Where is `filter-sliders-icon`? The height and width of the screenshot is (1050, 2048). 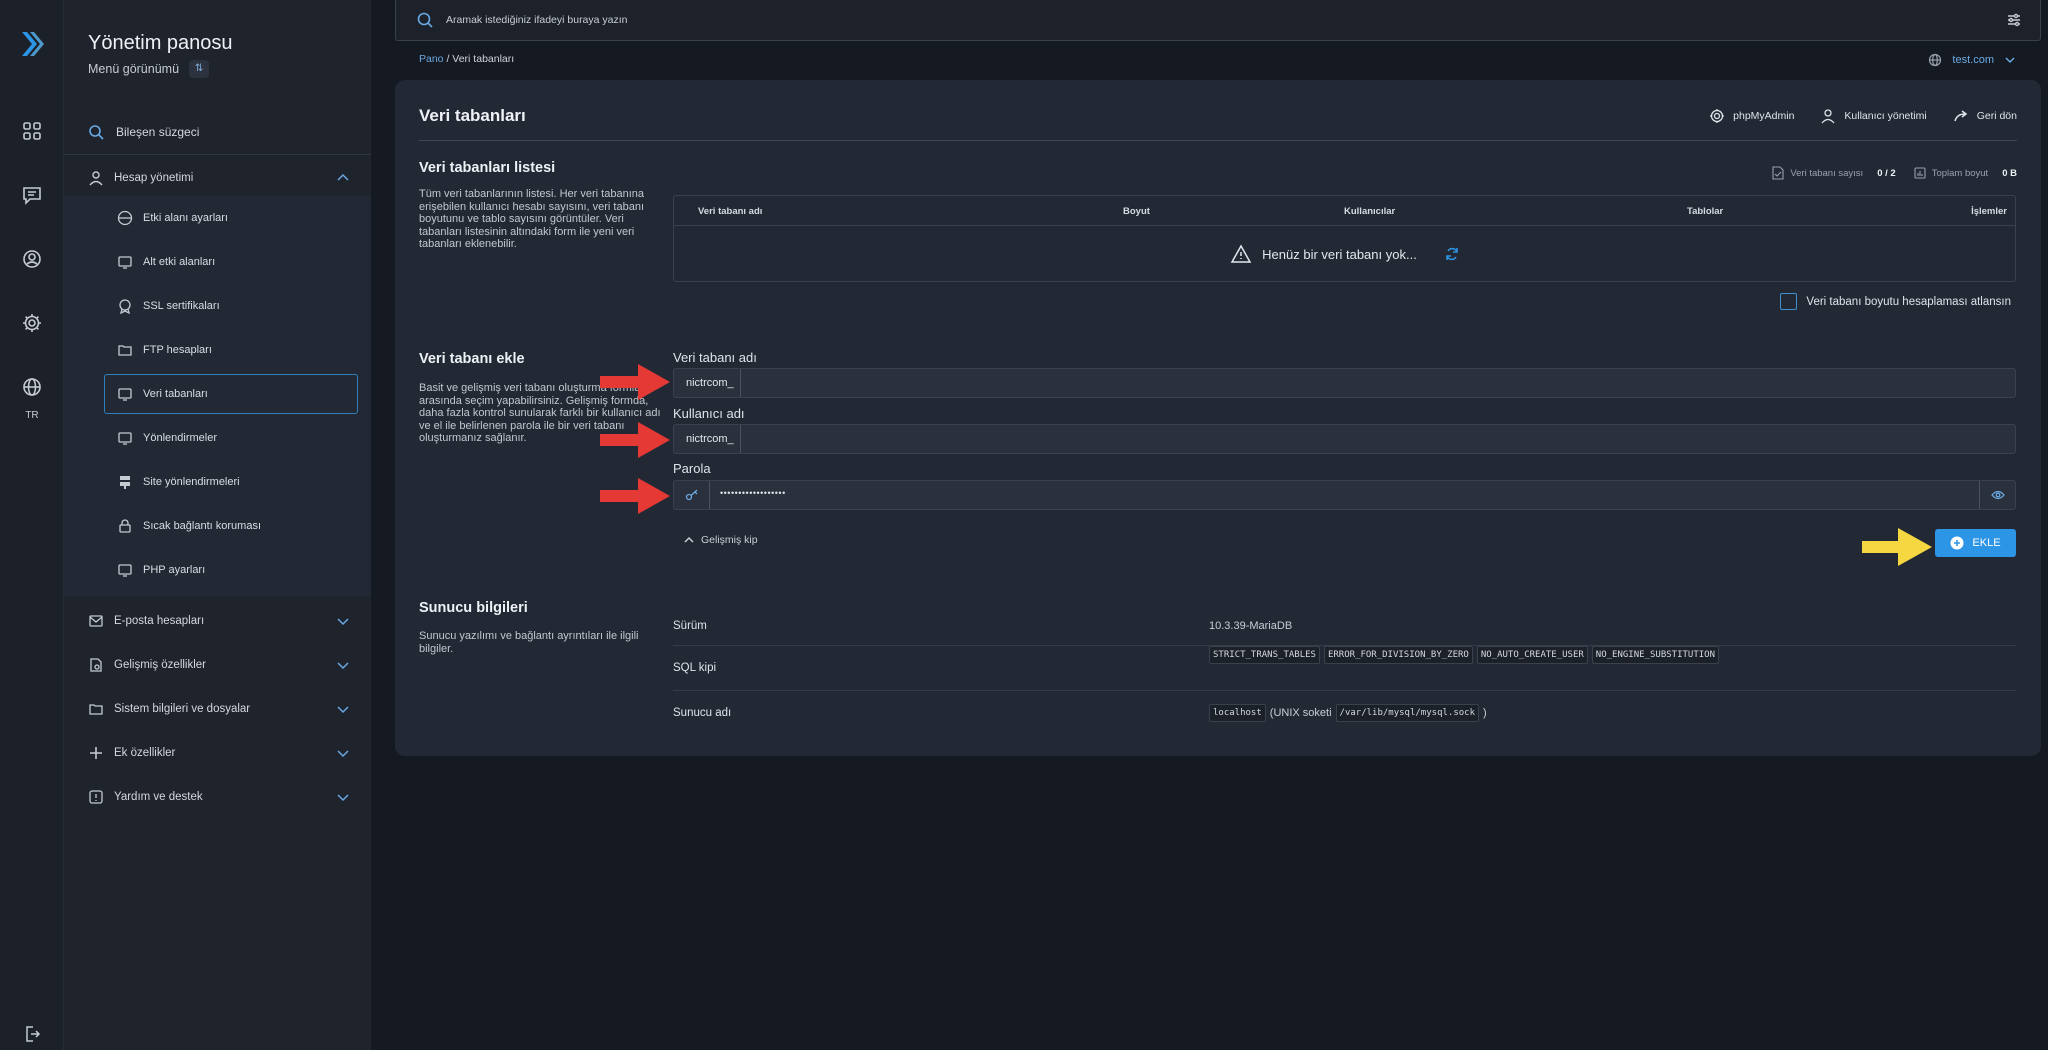
filter-sliders-icon is located at coordinates (2014, 20).